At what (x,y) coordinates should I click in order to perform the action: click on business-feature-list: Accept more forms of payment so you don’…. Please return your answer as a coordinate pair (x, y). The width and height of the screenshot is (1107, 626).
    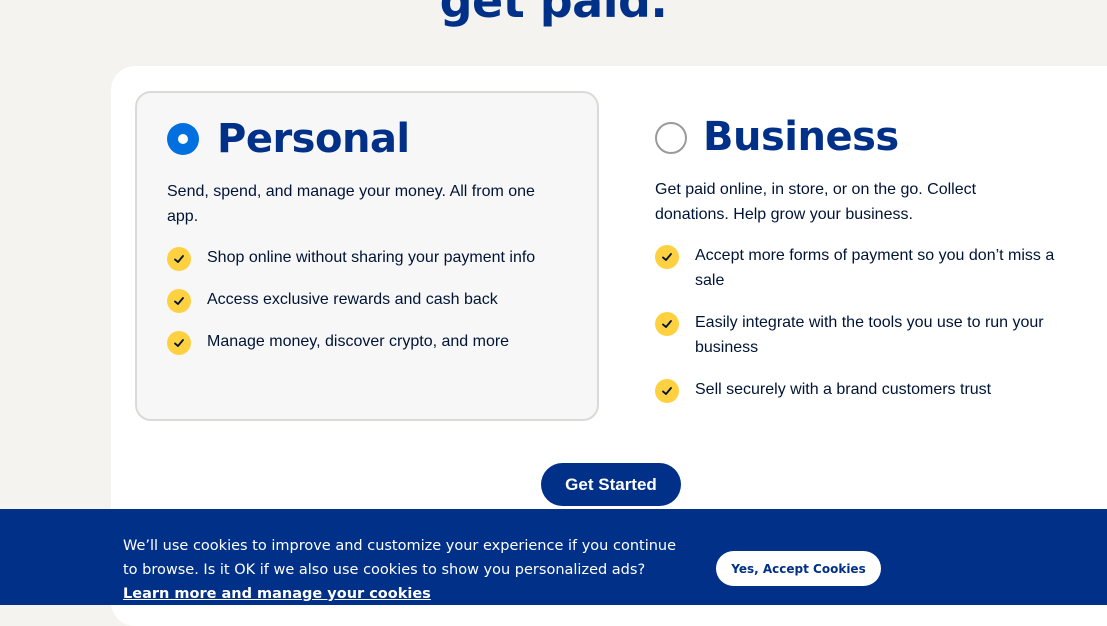
    Looking at the image, I should click on (855, 331).